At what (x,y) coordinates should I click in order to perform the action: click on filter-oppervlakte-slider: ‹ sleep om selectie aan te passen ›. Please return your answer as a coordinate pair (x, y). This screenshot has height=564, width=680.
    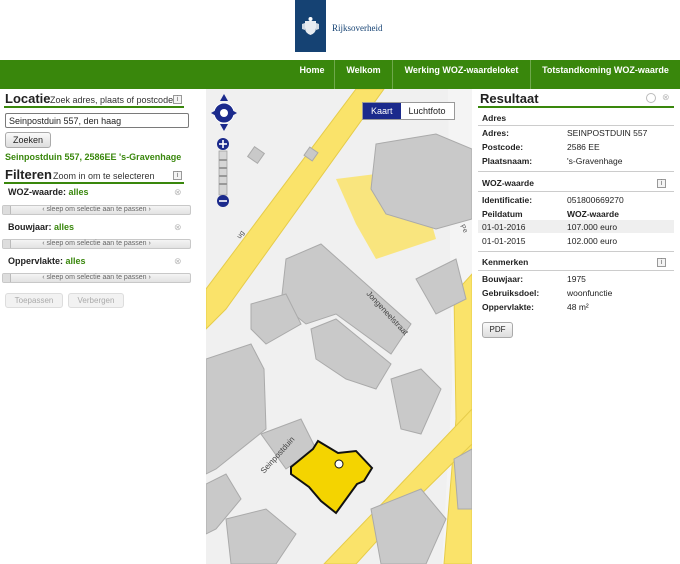
    Looking at the image, I should click on (96, 278).